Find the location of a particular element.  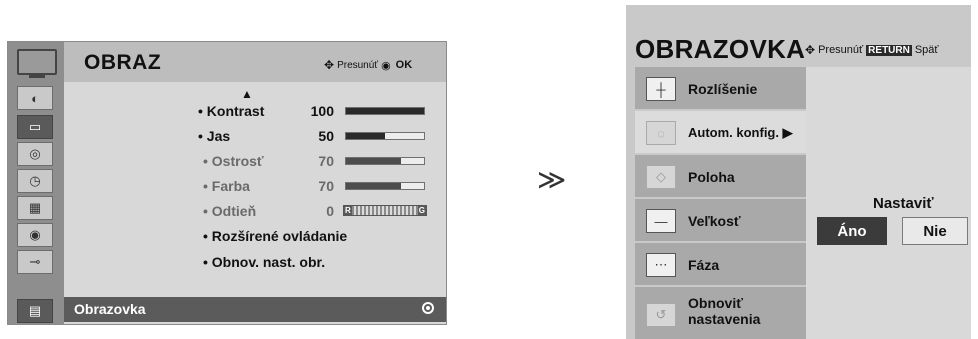

nav-hint: ✥ Presunúť RETURN Späť is located at coordinates (872, 50).